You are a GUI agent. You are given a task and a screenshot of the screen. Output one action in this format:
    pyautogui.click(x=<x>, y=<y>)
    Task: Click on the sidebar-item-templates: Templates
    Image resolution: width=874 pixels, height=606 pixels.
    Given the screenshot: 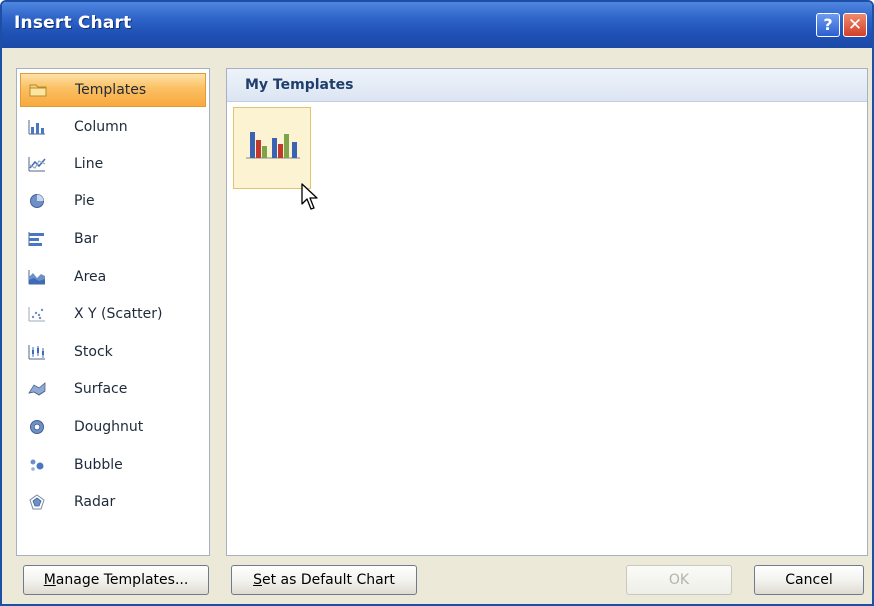 What is the action you would take?
    pyautogui.click(x=113, y=90)
    